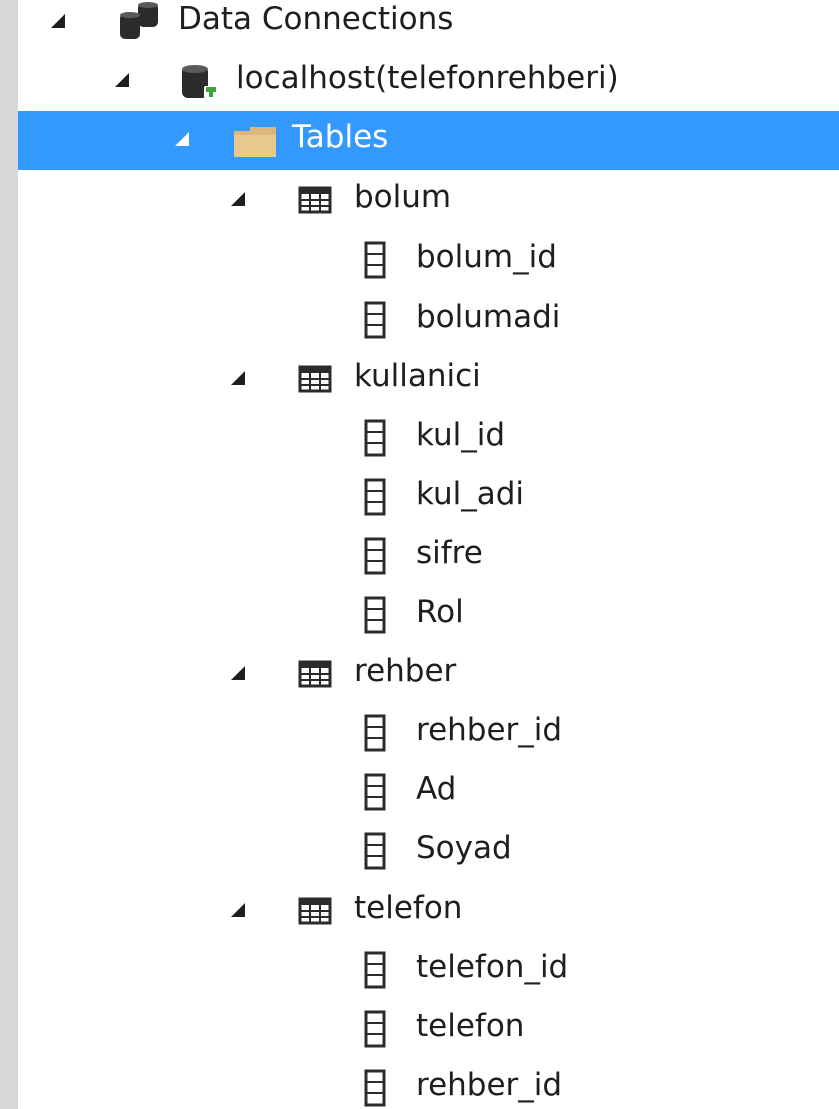 This screenshot has width=839, height=1109. What do you see at coordinates (488, 317) in the screenshot?
I see `tree-node-label: bolumadi` at bounding box center [488, 317].